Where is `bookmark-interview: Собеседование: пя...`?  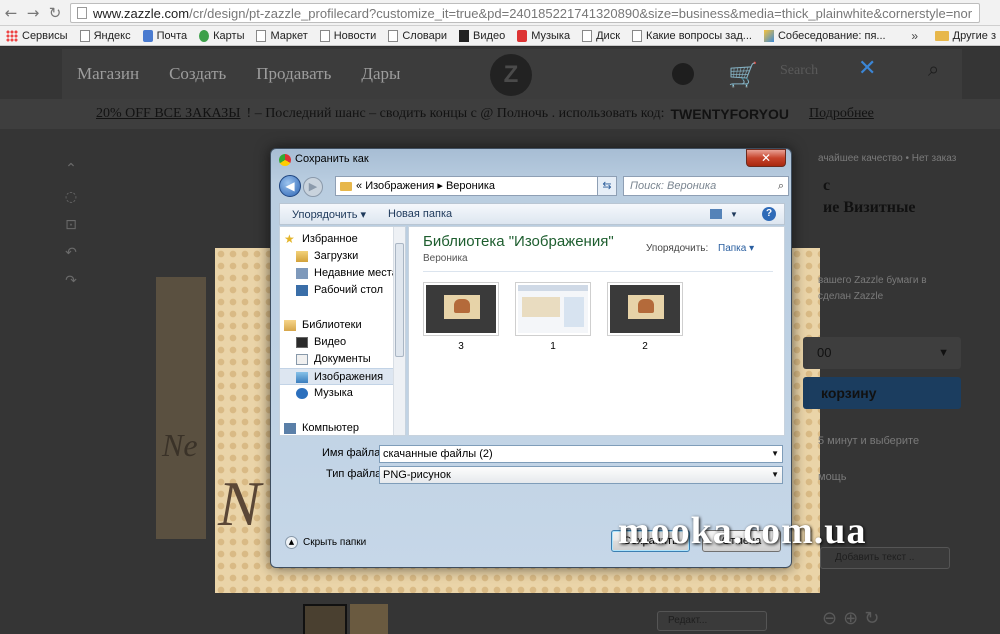
bookmark-interview: Собеседование: пя... is located at coordinates (825, 35).